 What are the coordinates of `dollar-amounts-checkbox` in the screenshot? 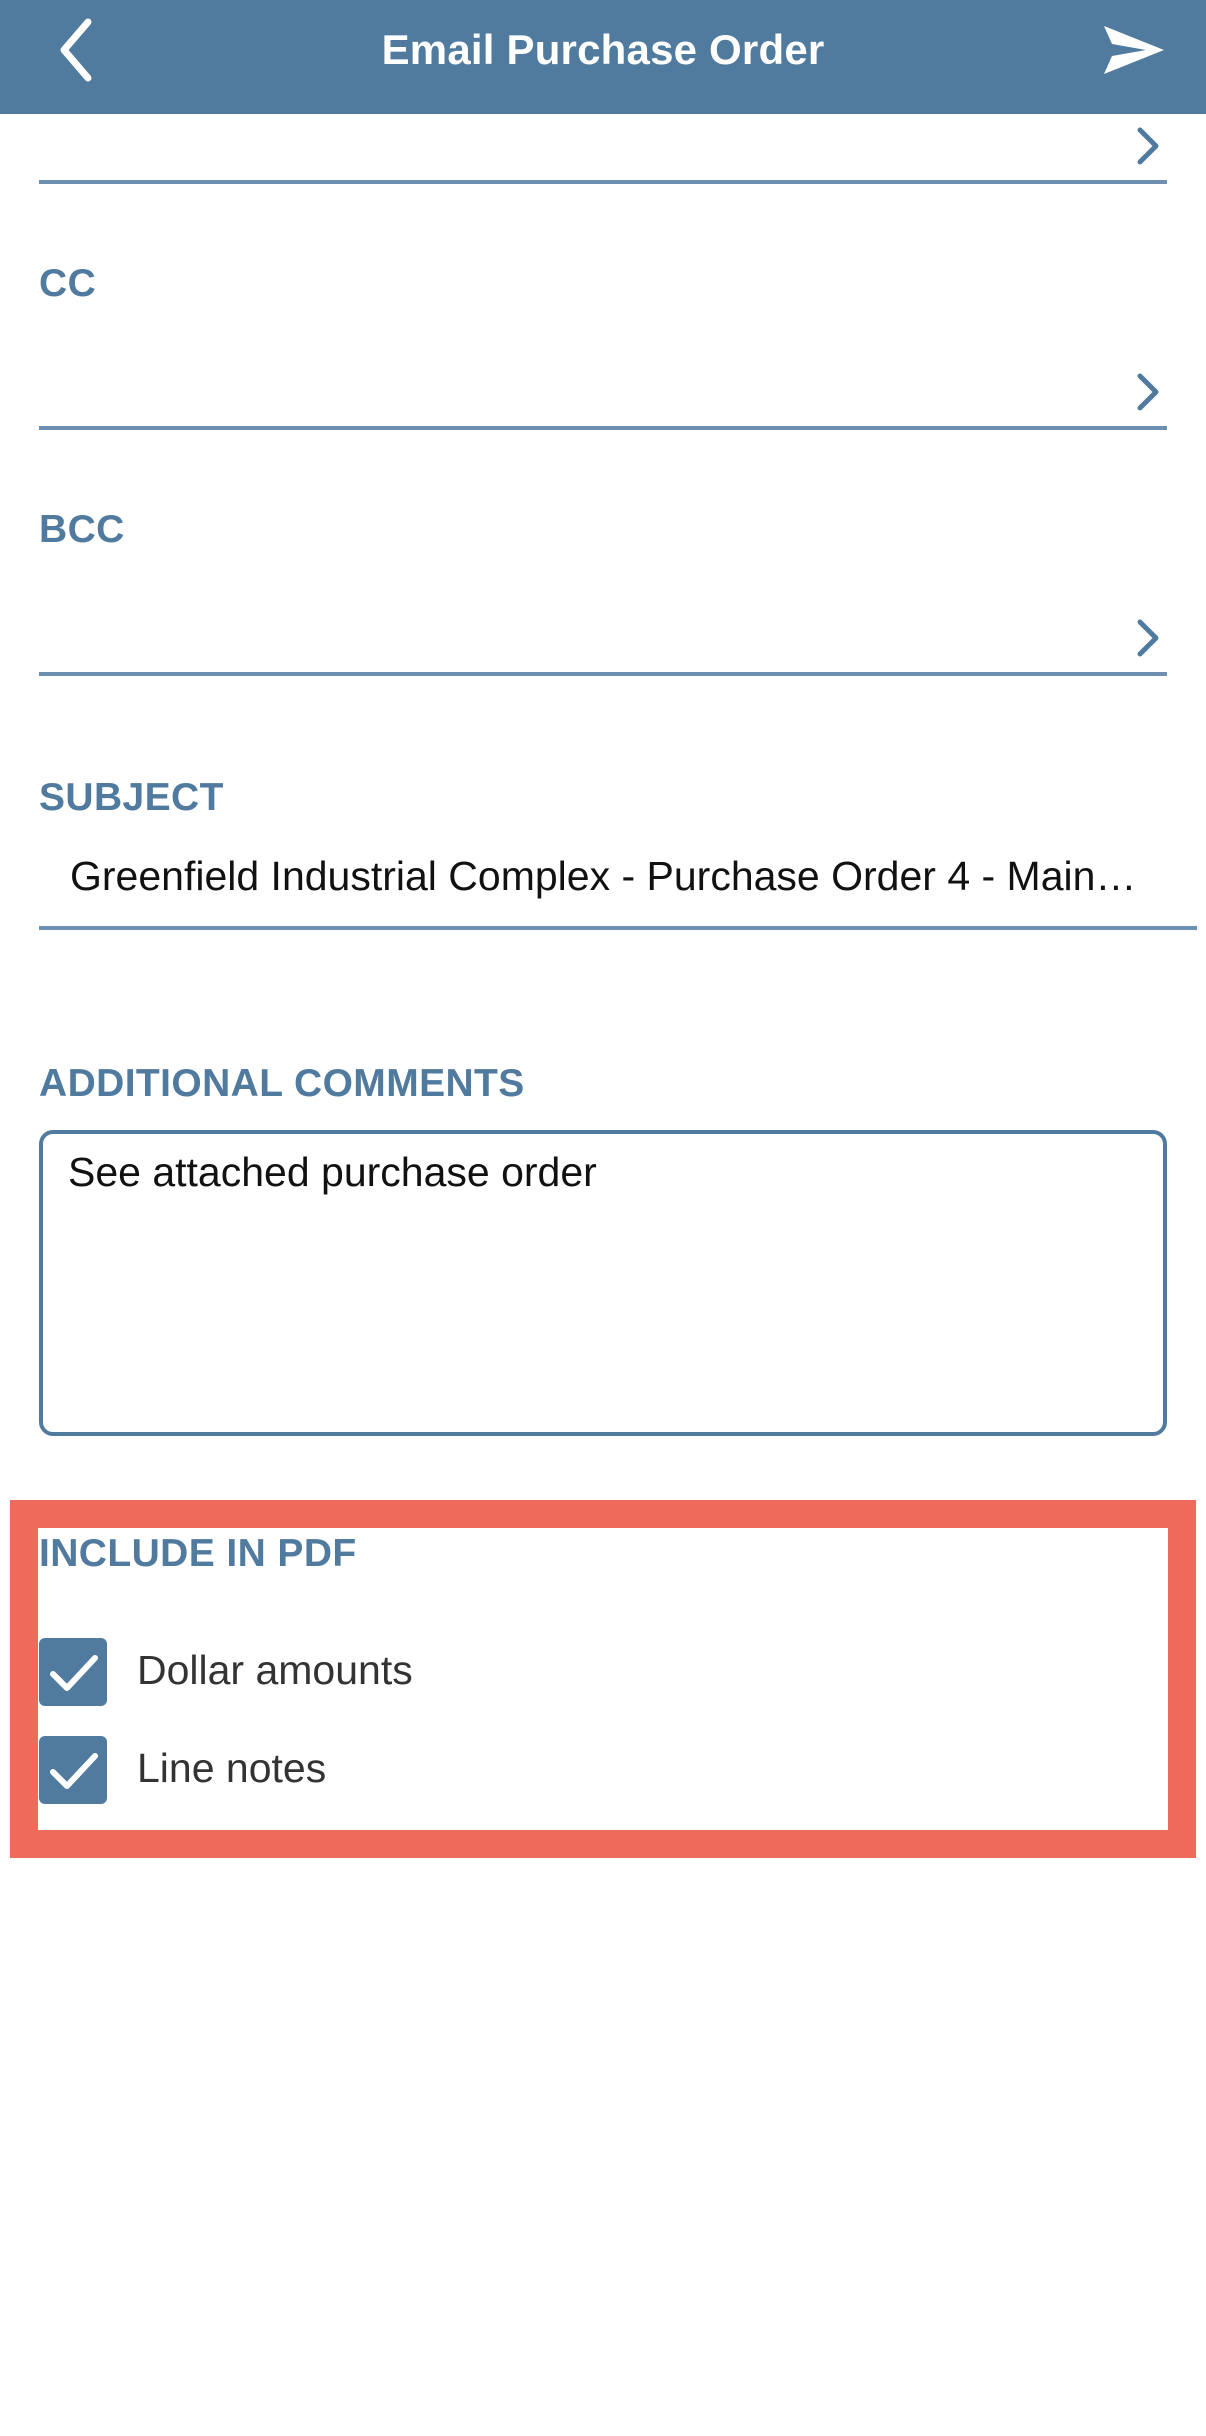 It's located at (73, 1672).